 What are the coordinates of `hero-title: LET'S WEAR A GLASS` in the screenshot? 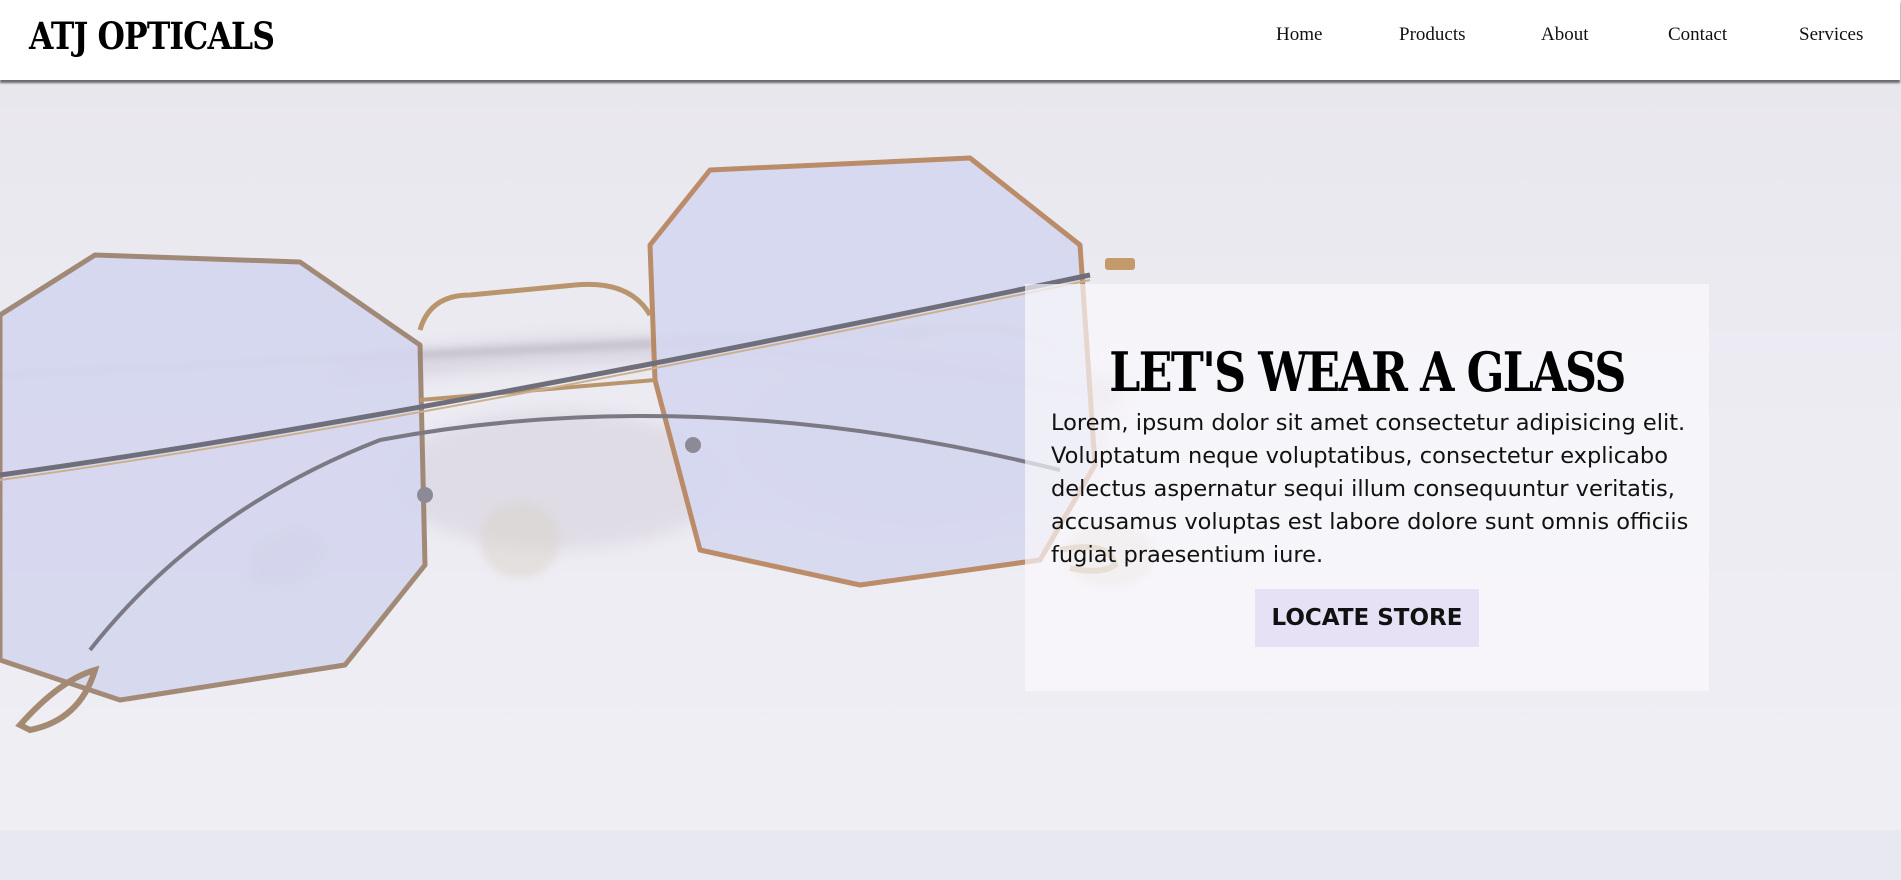 It's located at (1367, 372).